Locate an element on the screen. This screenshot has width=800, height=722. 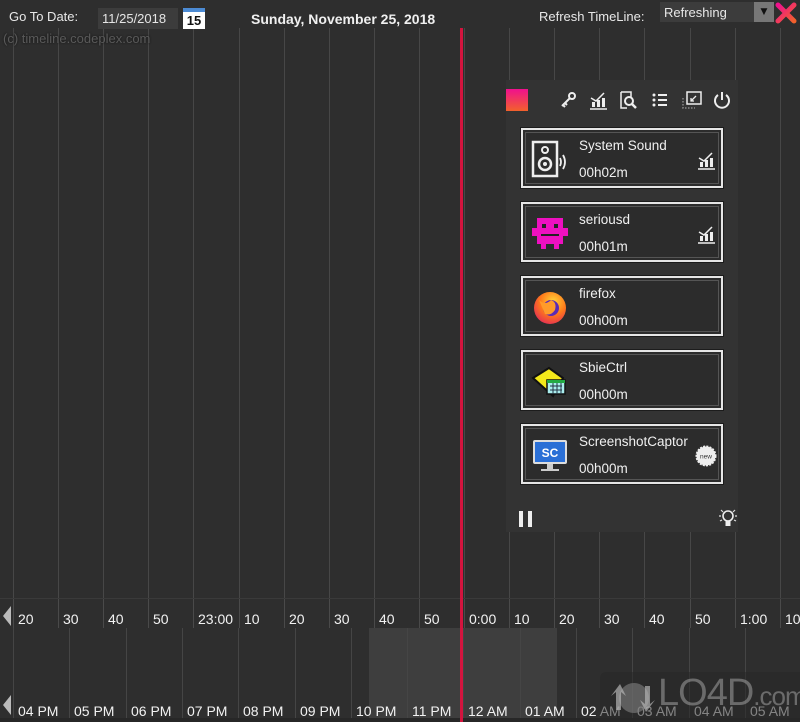
resize-window-icon is located at coordinates (692, 100).